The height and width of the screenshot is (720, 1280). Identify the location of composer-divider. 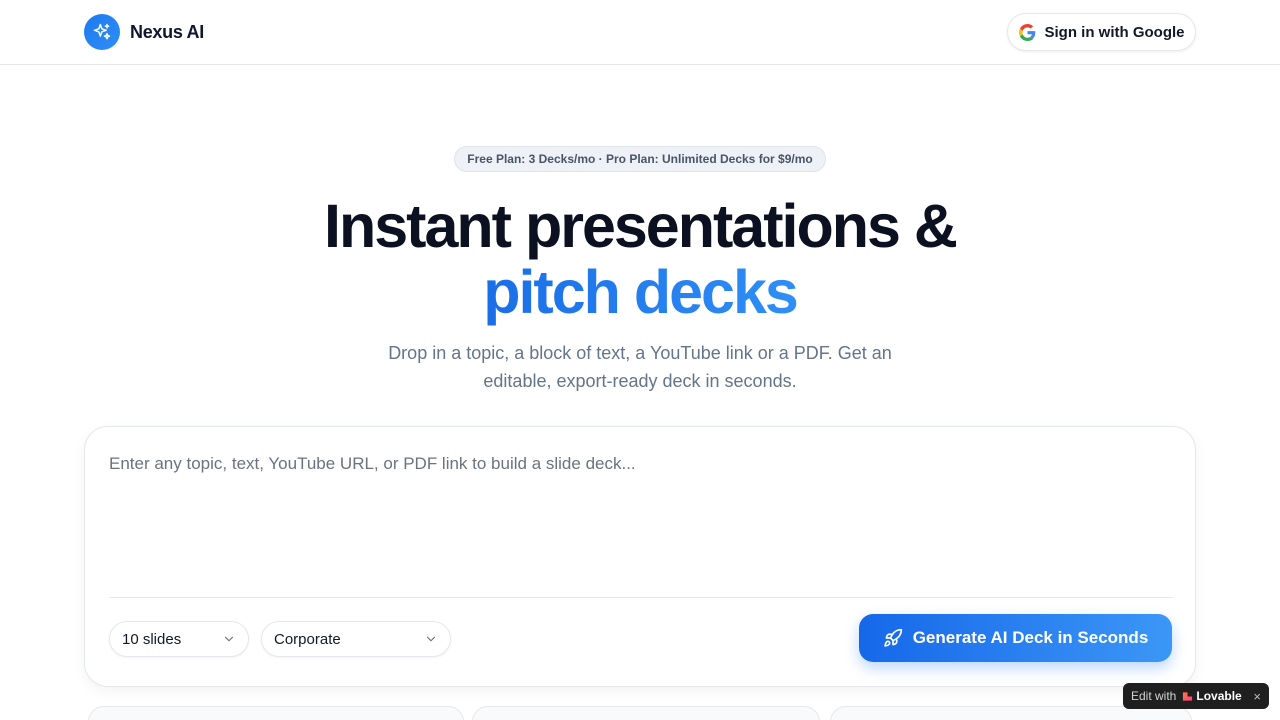
(641, 597).